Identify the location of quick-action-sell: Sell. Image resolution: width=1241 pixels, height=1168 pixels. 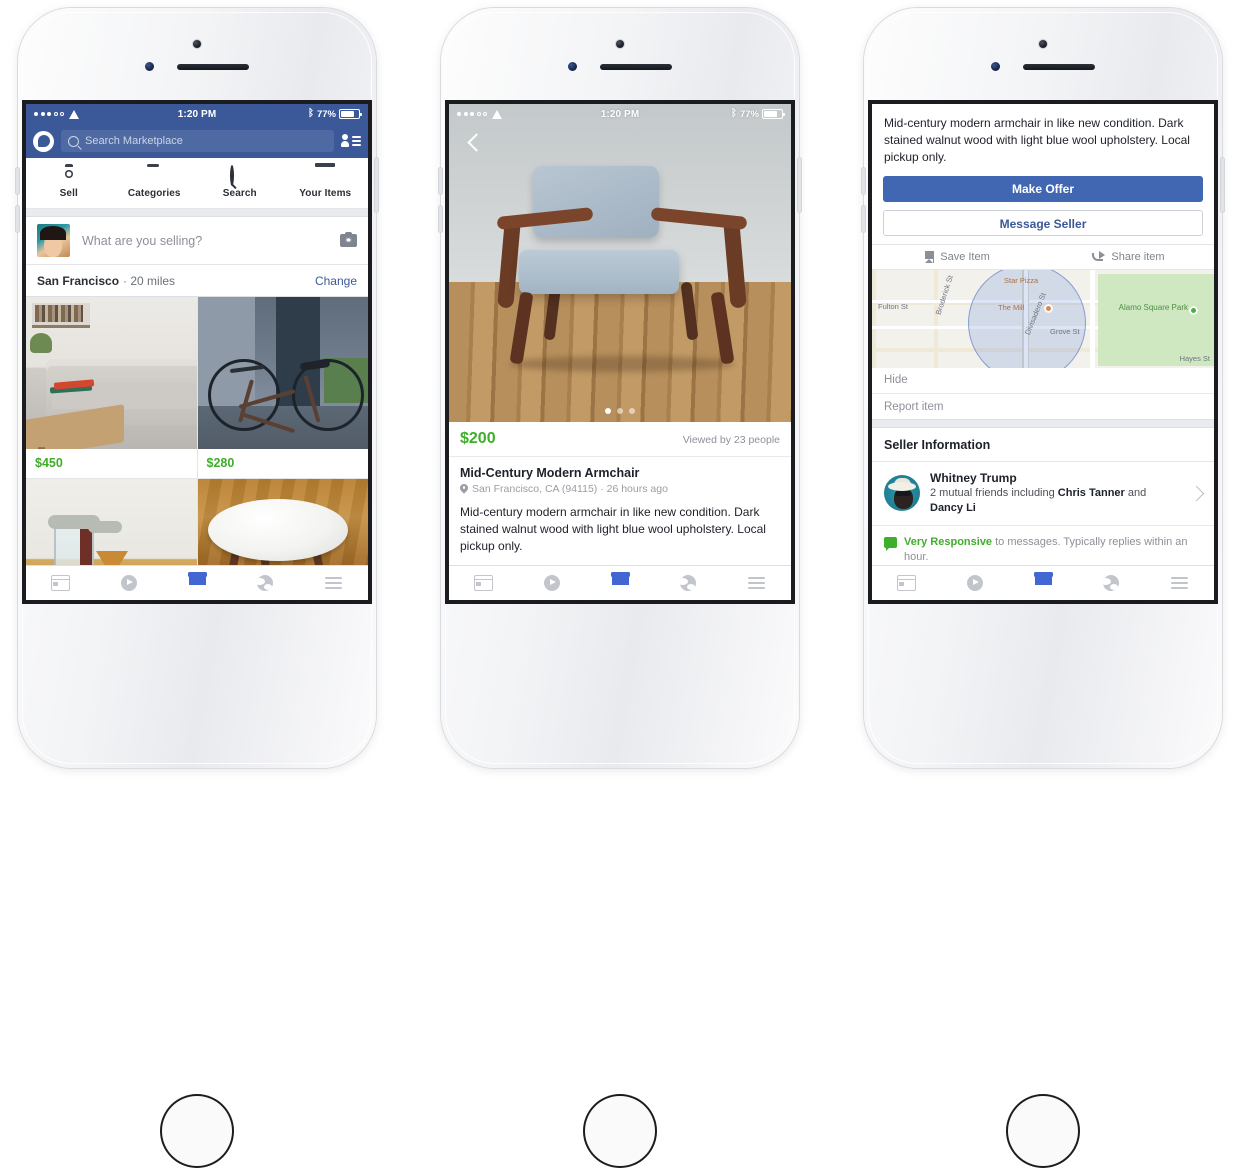
(69, 183).